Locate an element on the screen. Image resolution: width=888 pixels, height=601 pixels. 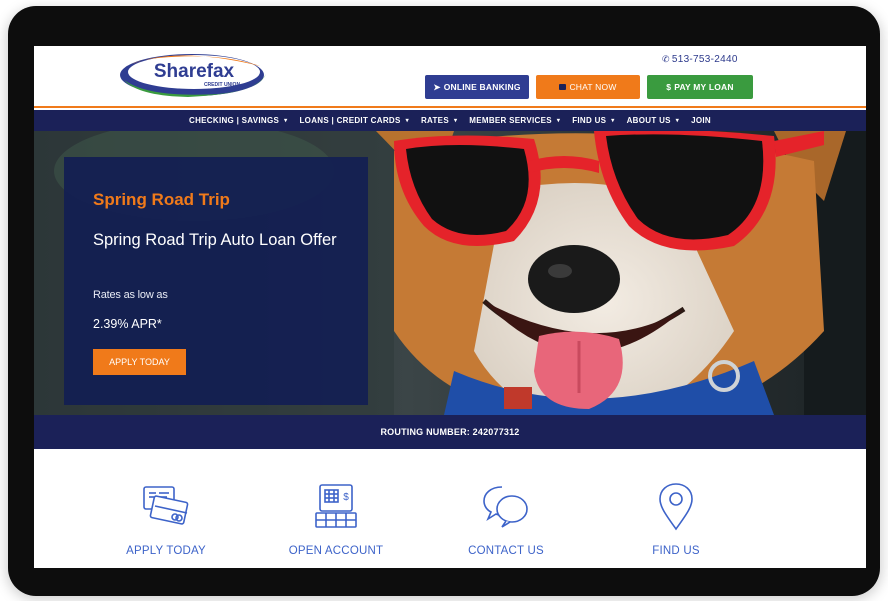
nav-item-loans-credit-cards: LOANS | CREDIT CARDS ▾ is located at coordinates (353, 120).